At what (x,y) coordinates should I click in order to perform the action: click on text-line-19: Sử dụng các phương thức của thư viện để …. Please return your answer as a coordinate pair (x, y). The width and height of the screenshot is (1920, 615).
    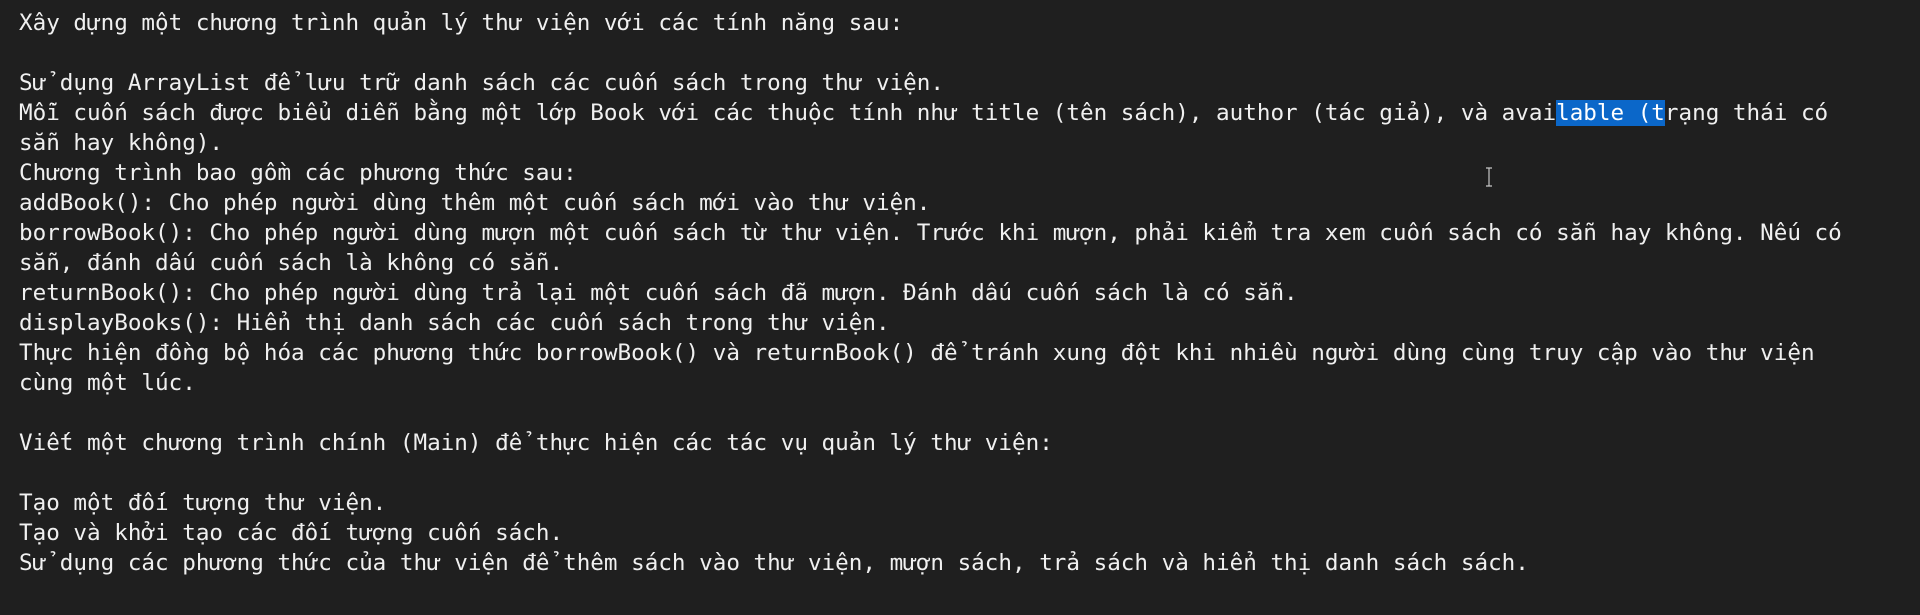
    Looking at the image, I should click on (774, 563).